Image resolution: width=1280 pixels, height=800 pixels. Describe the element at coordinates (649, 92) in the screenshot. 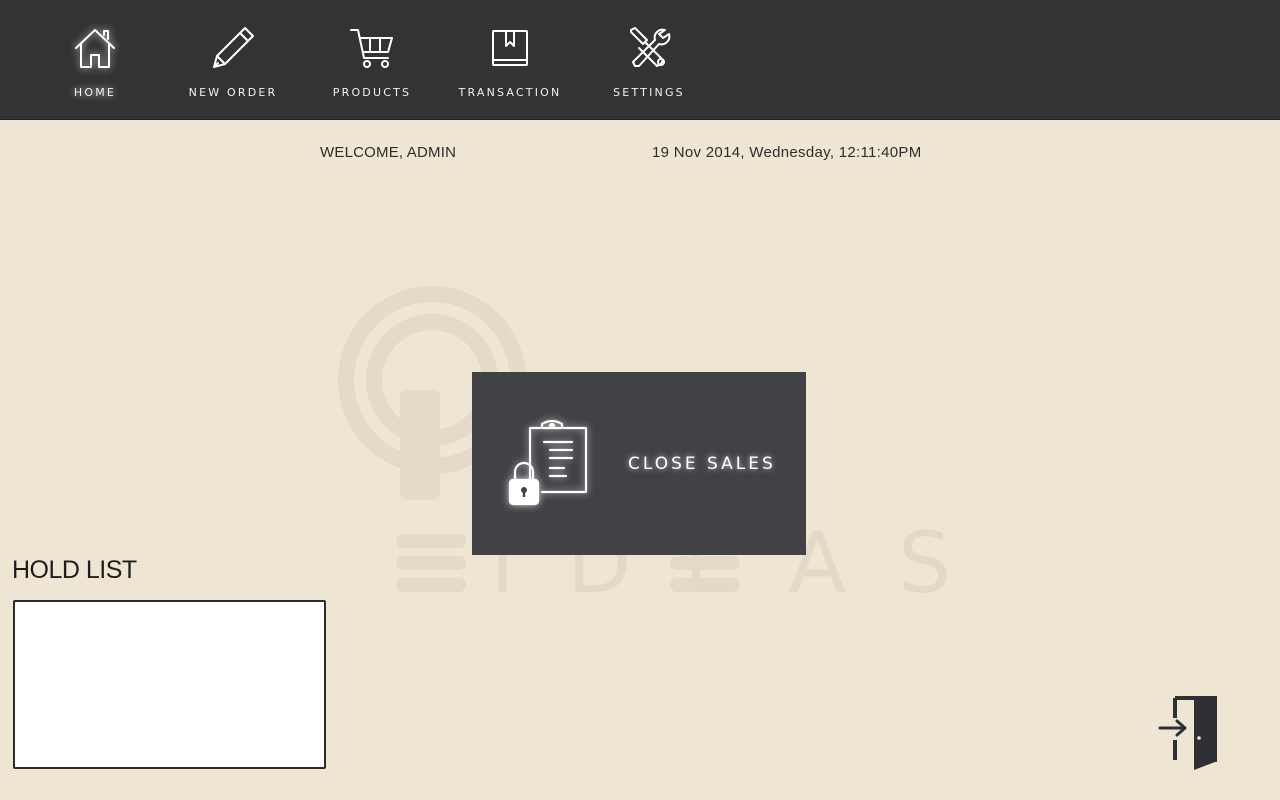

I see `nav-label-settings: SETTINGS` at that location.